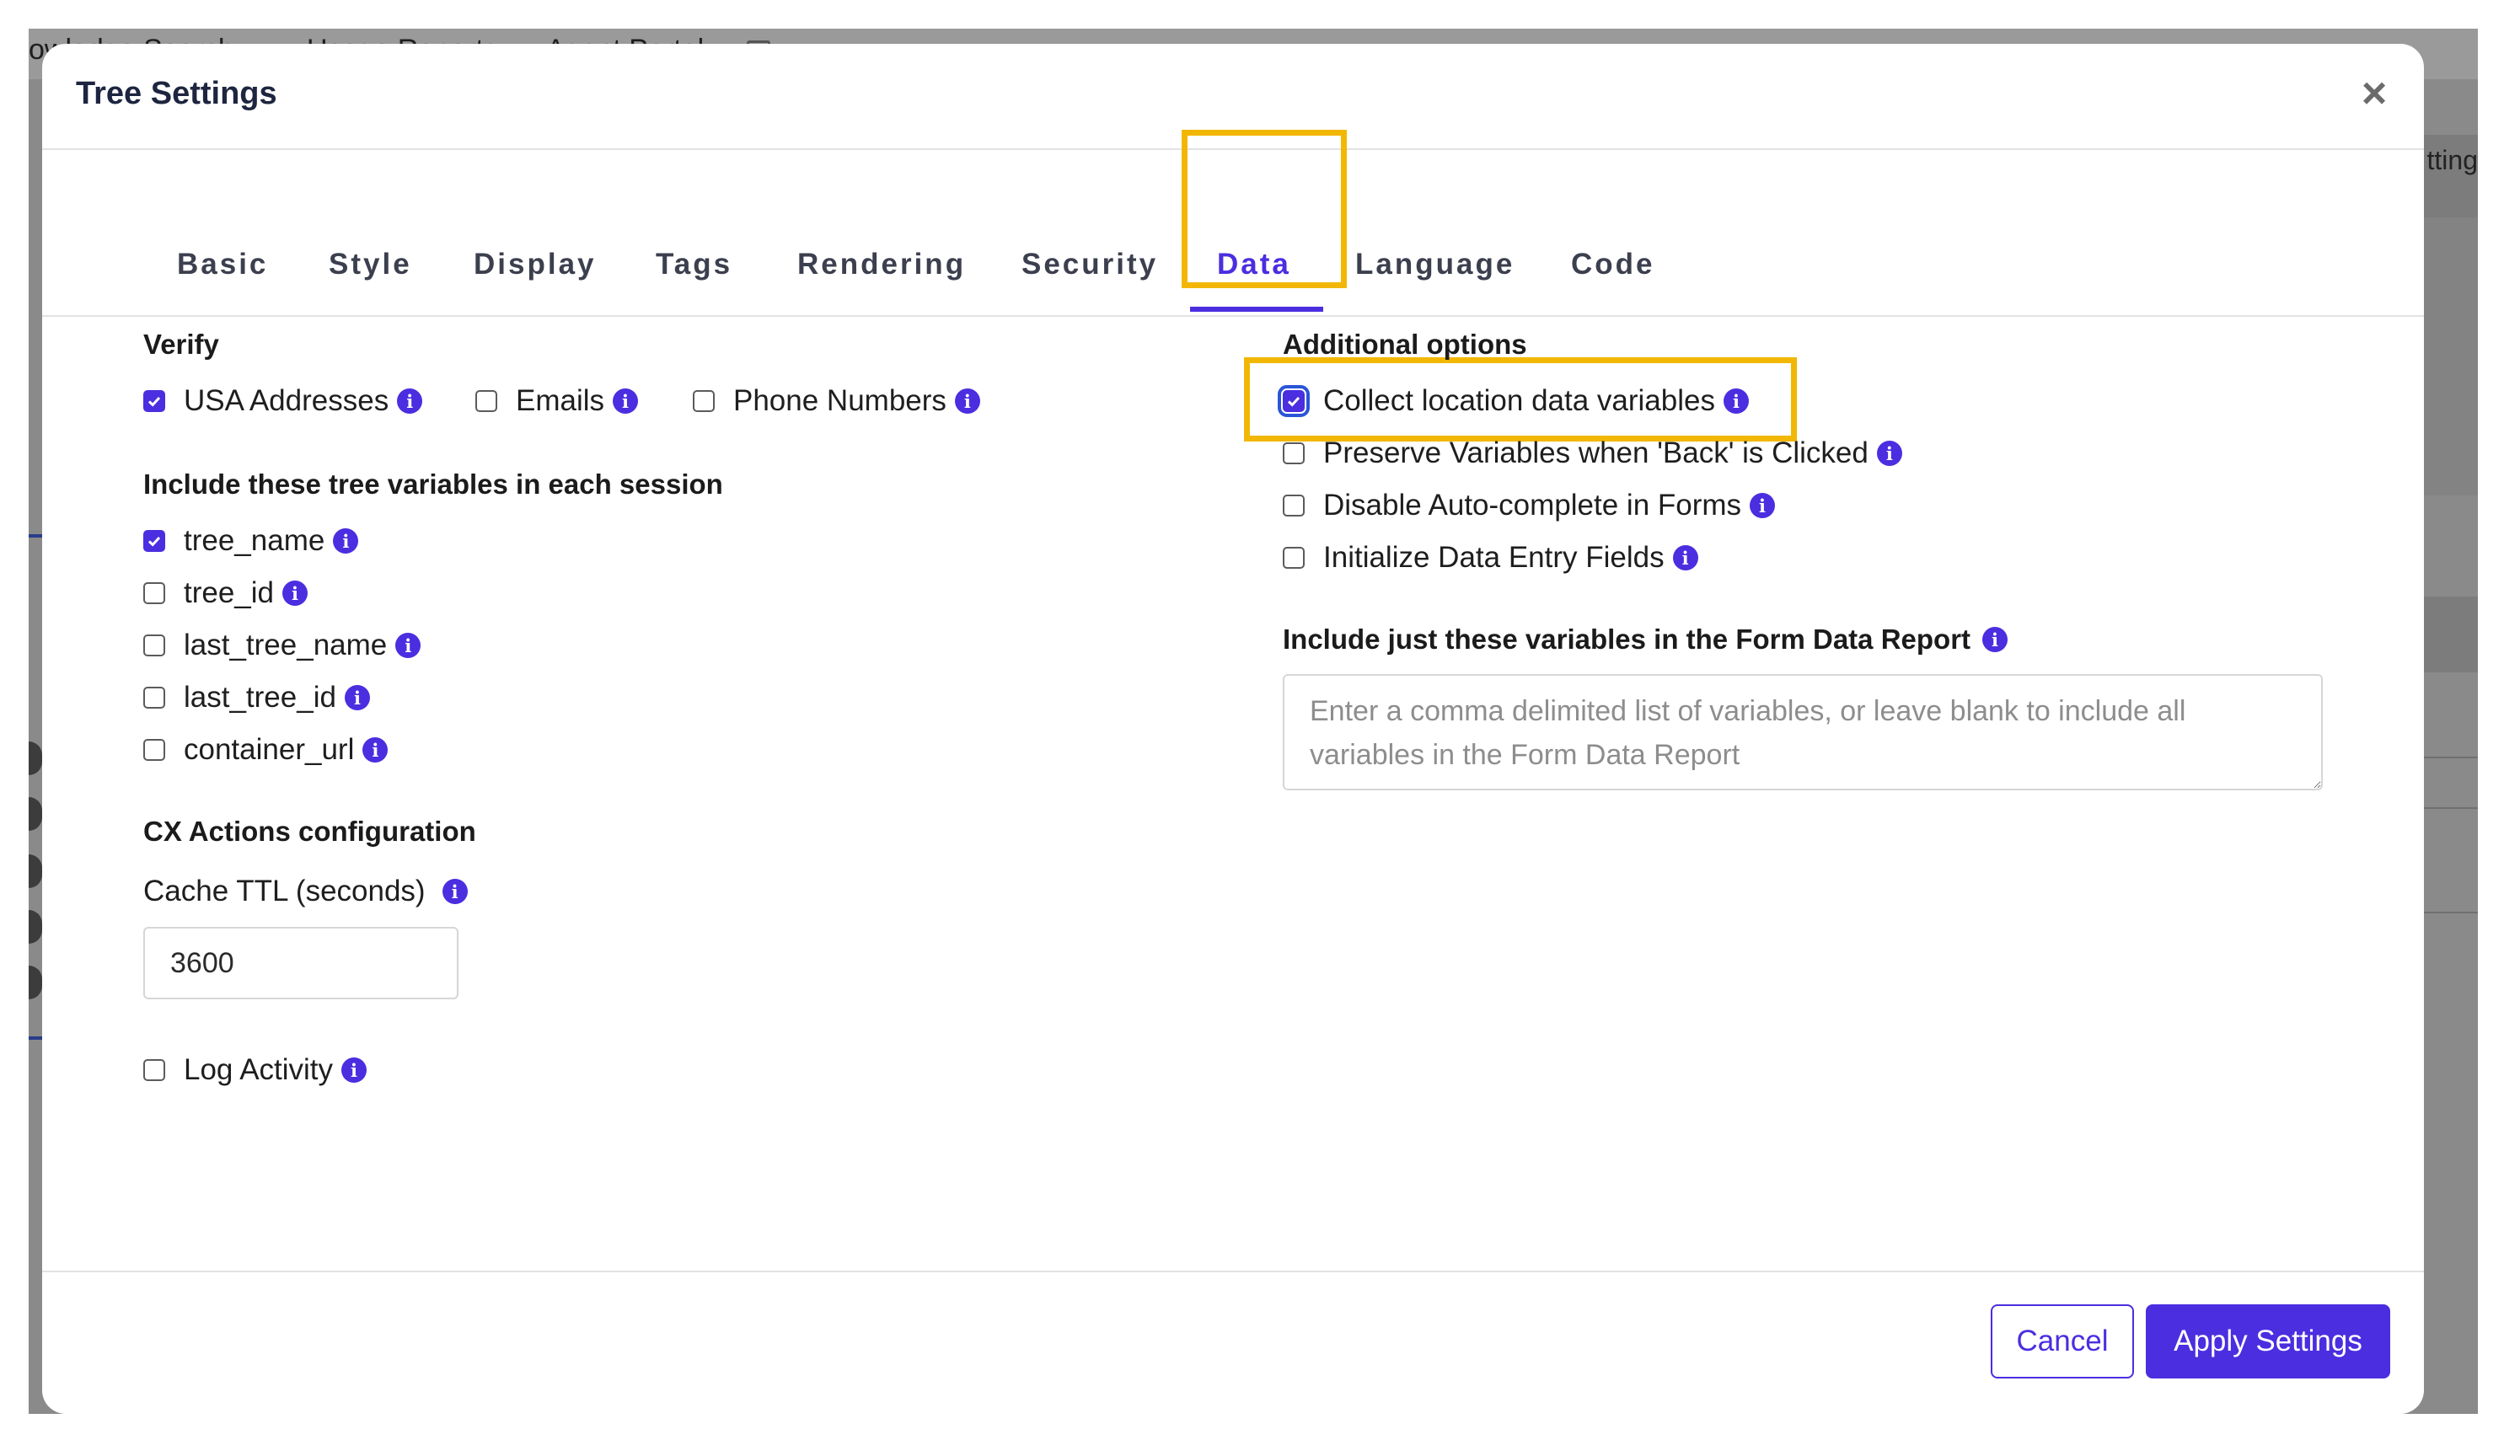  What do you see at coordinates (694, 264) in the screenshot?
I see `tab-tags: Tags` at bounding box center [694, 264].